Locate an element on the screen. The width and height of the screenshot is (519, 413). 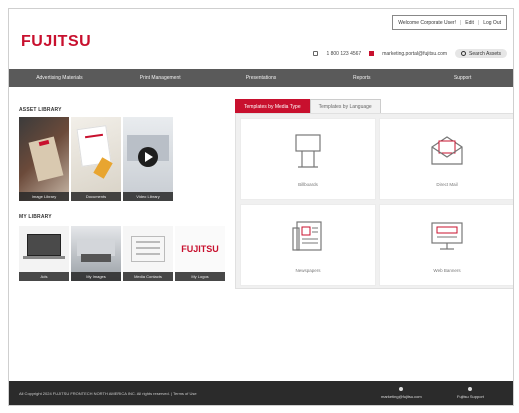
my-images-tile: My Images is located at coordinates (96, 253).